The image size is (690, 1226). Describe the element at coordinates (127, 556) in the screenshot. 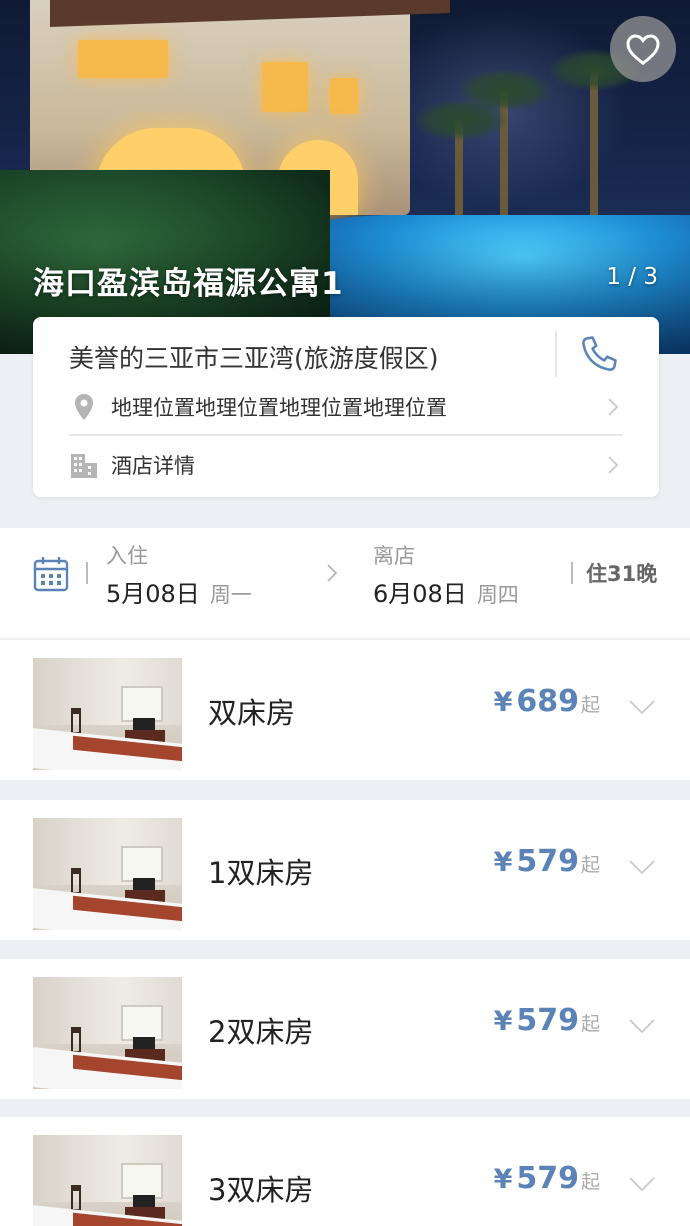

I see `checkin-label: 入住` at that location.